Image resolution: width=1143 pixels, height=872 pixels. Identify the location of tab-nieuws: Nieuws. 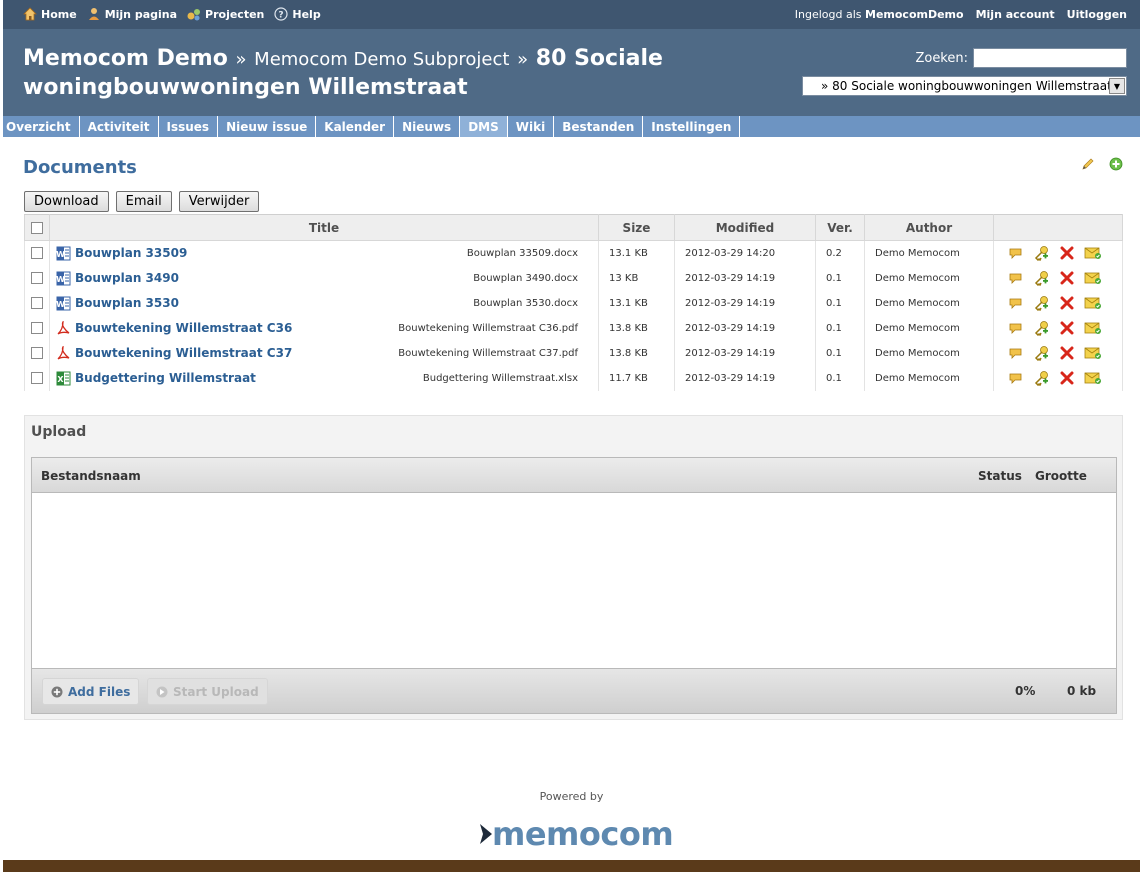
(427, 126).